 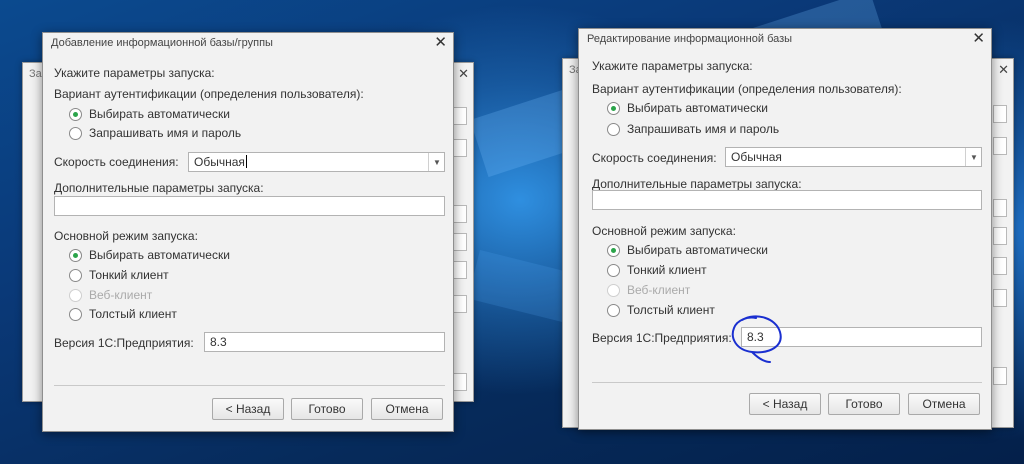 I want to click on dialog-title: Редактирование информационной базы, so click(x=690, y=39).